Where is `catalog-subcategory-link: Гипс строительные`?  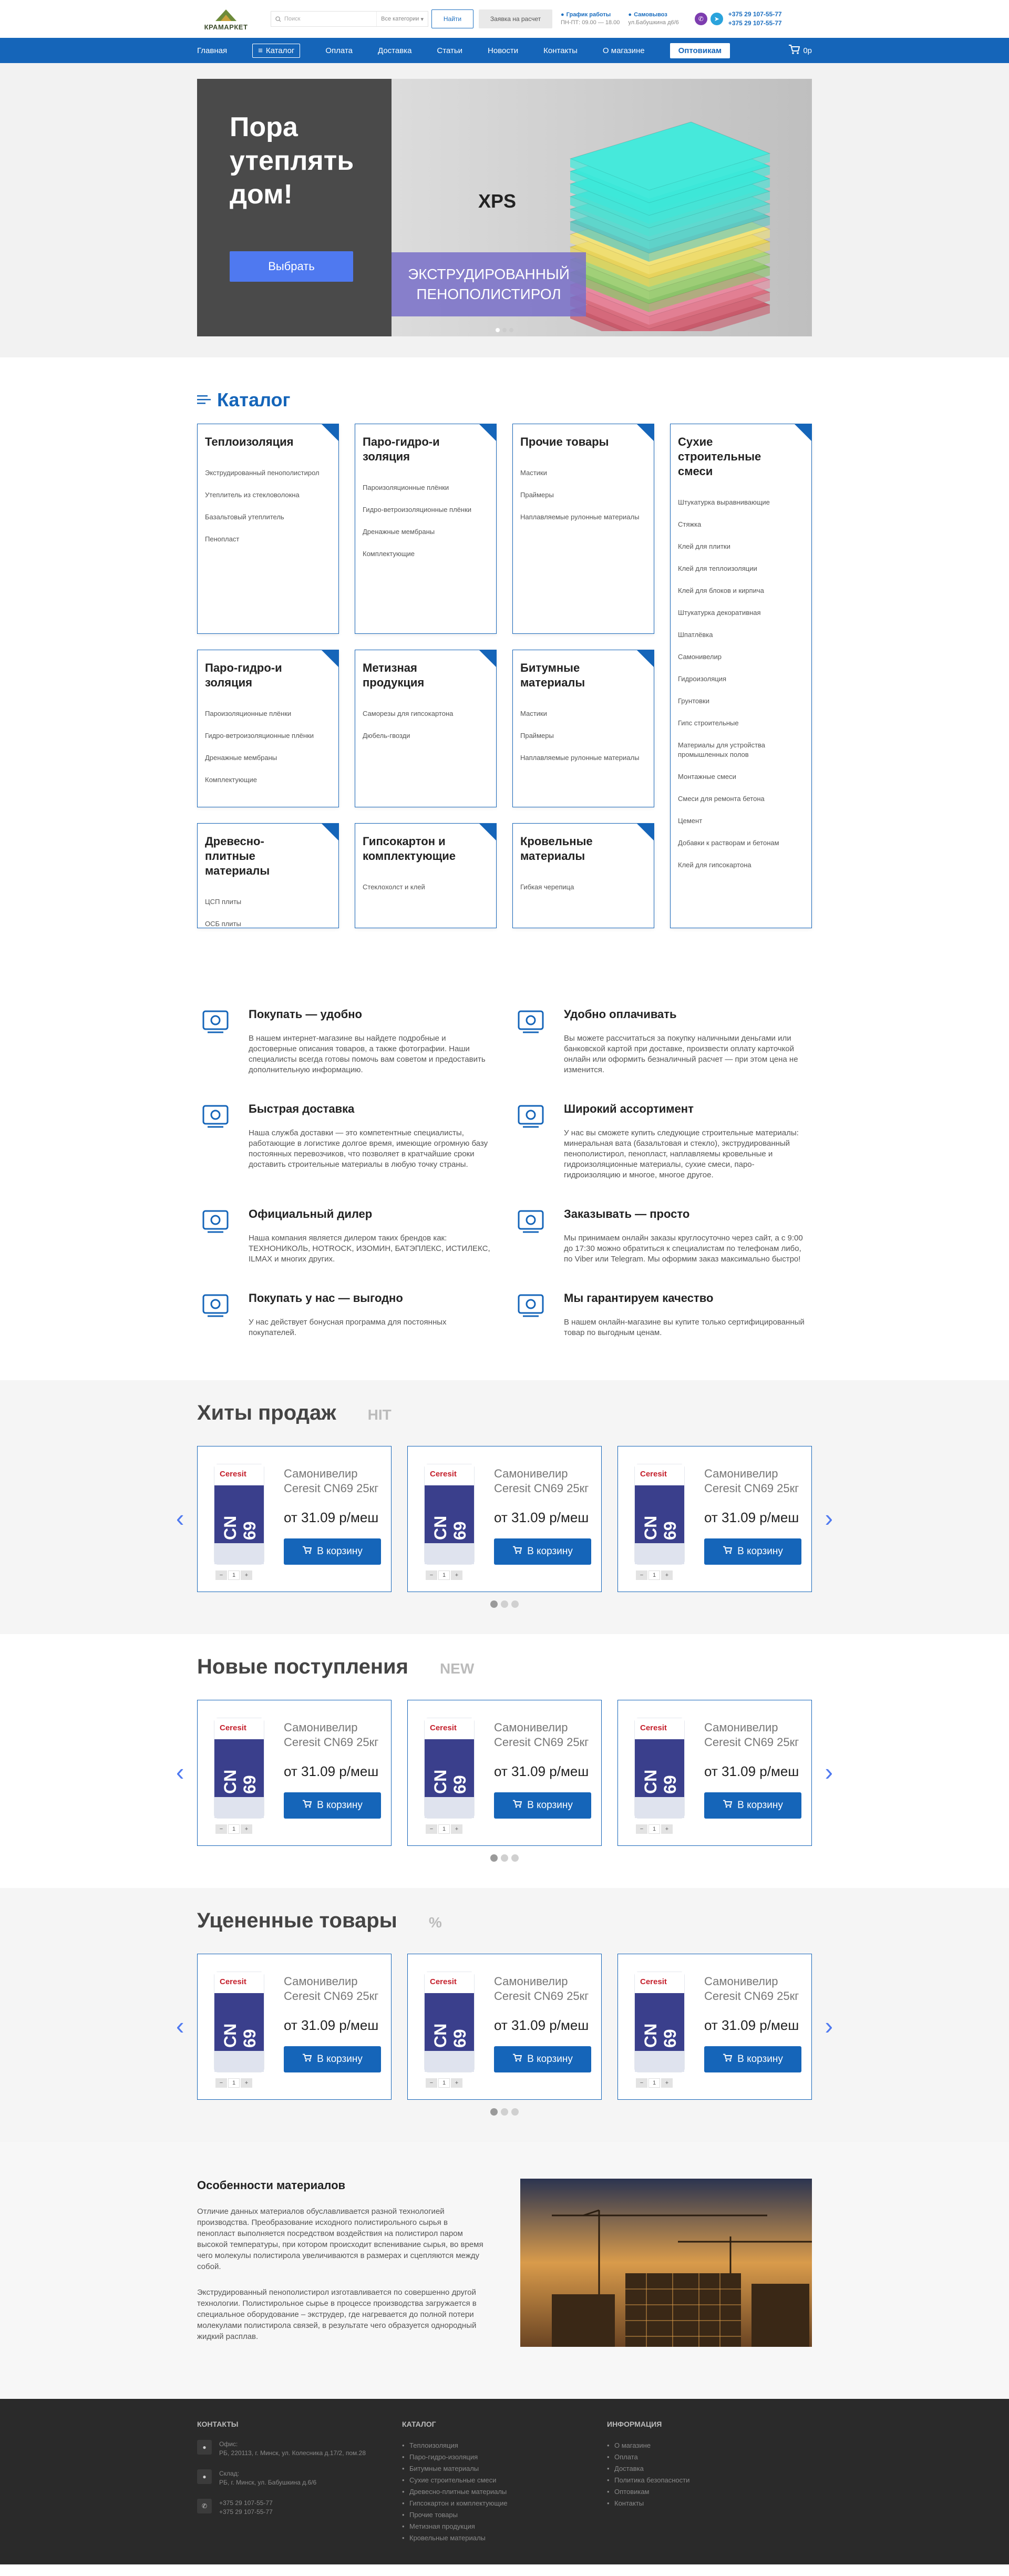
catalog-subcategory-link: Гипс строительные is located at coordinates (741, 723).